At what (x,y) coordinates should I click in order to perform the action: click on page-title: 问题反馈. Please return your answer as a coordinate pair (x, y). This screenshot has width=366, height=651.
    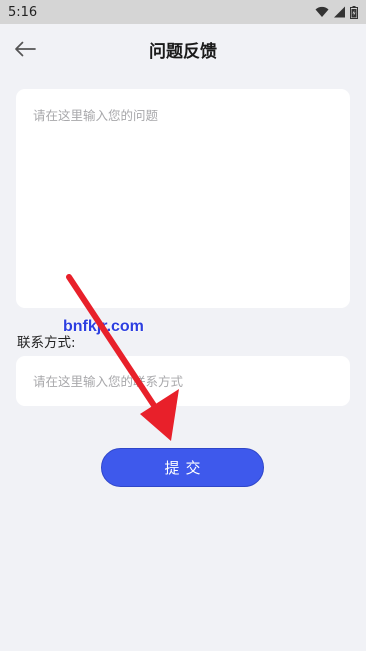
    Looking at the image, I should click on (183, 52).